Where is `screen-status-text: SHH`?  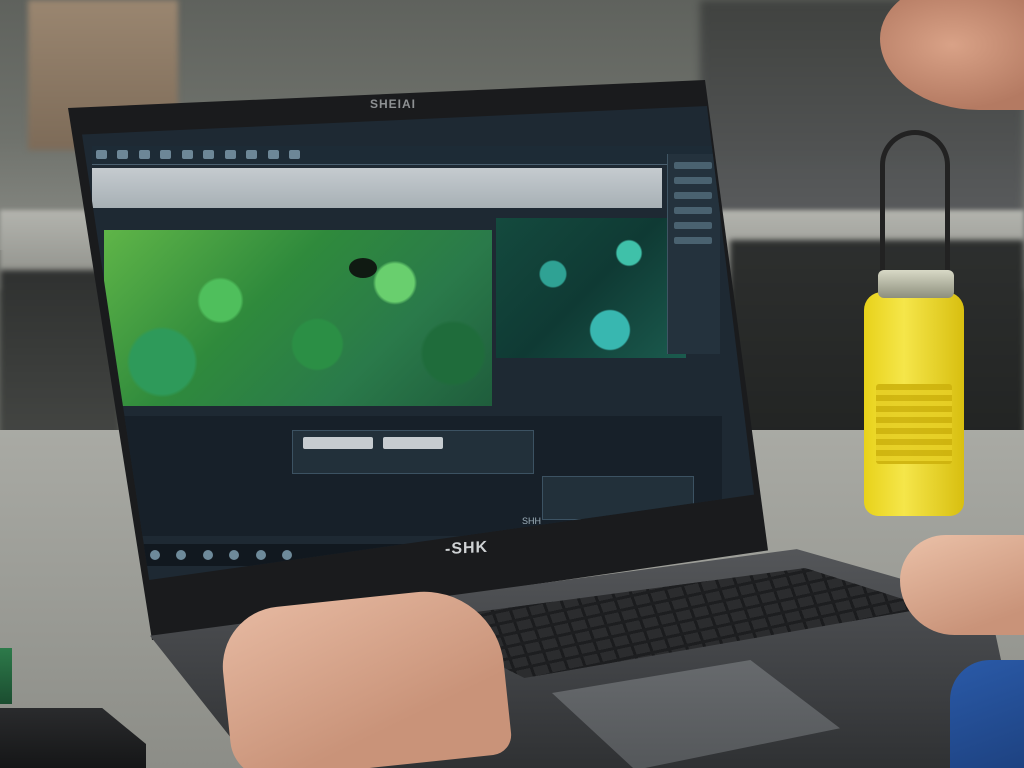
screen-status-text: SHH is located at coordinates (532, 521).